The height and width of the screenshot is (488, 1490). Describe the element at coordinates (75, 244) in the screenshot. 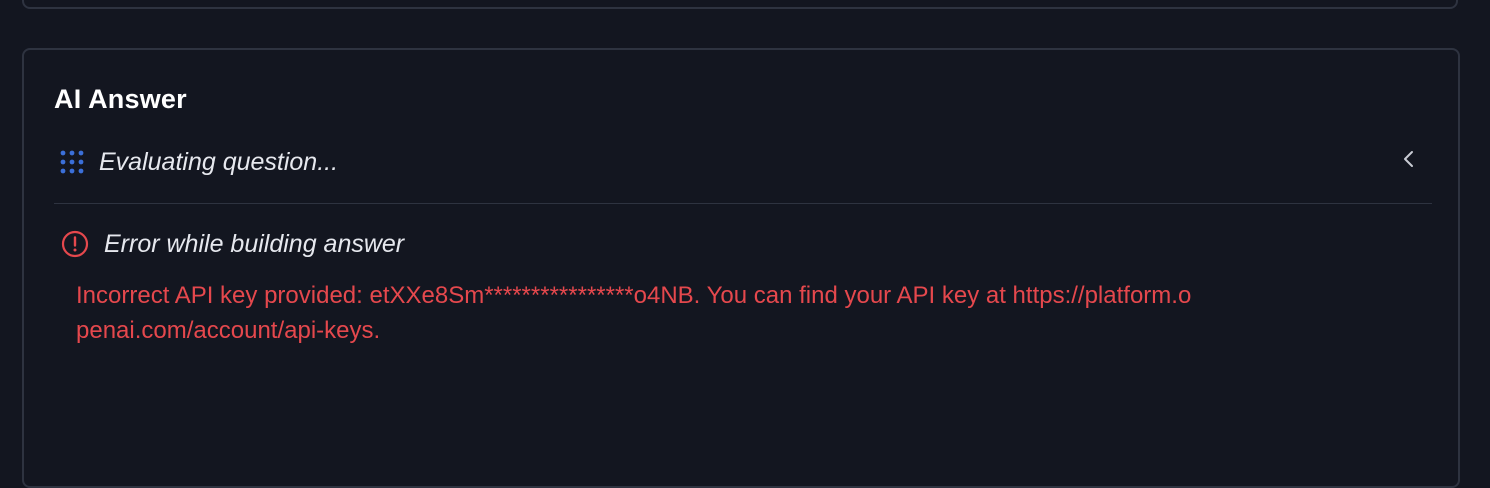

I see `alert-circle-icon` at that location.